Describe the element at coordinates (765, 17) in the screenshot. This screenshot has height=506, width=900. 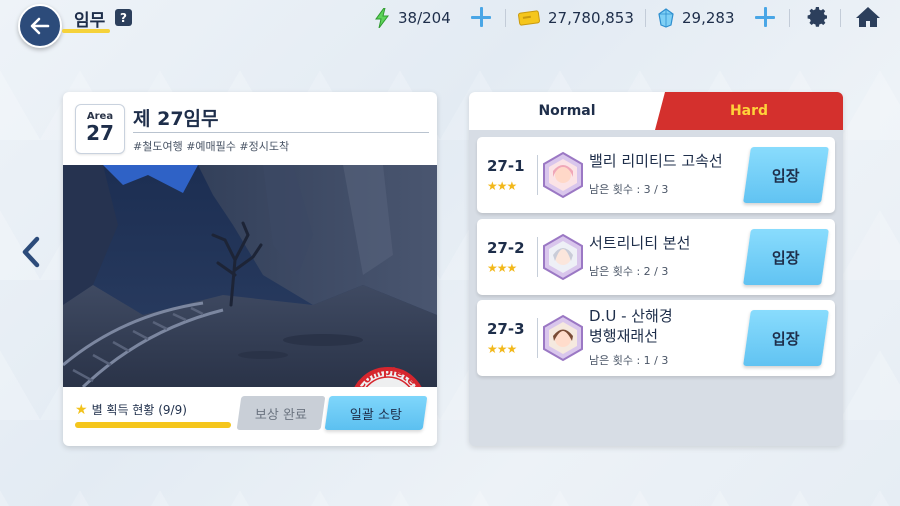
I see `gems-plus-button` at that location.